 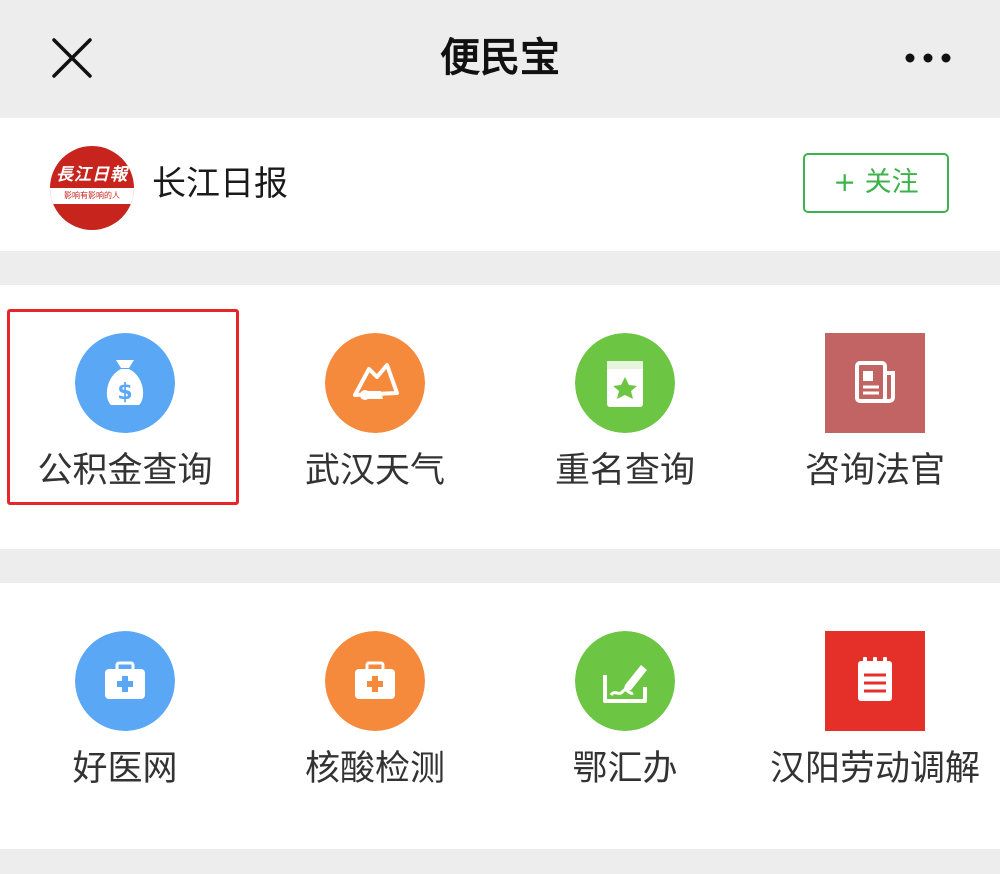 I want to click on sign-pen-icon, so click(x=625, y=681).